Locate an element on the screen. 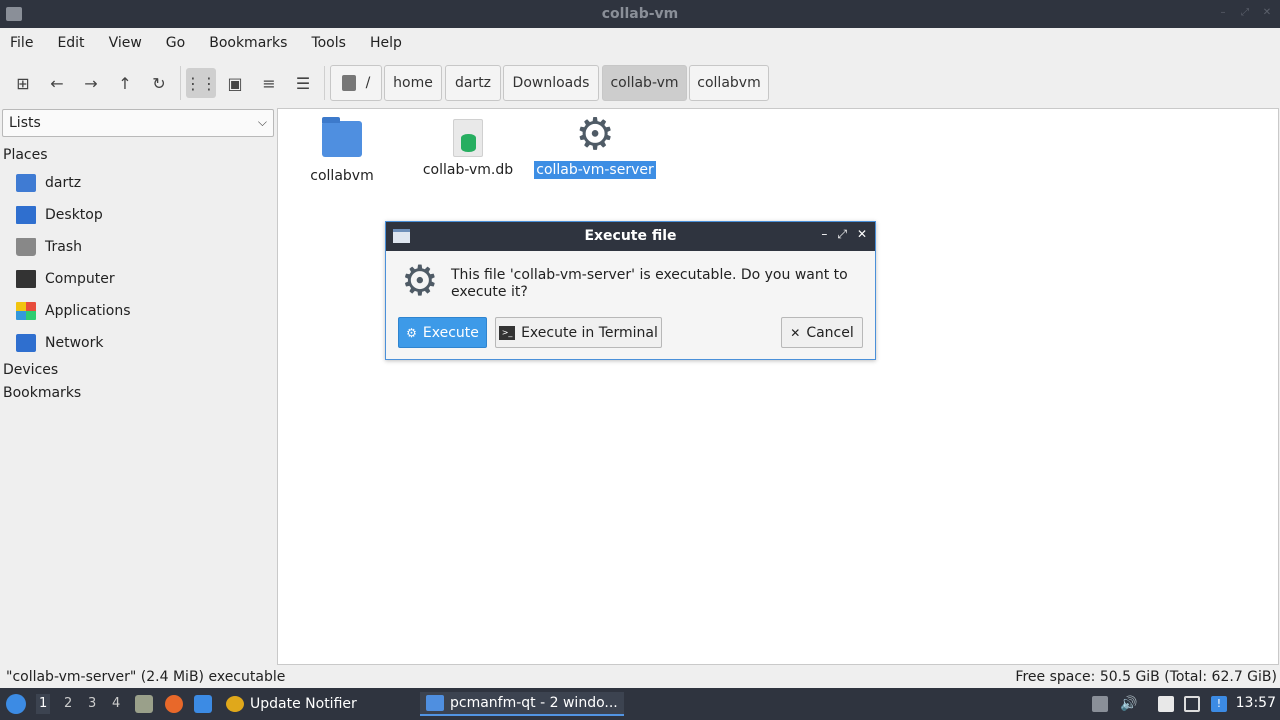 The image size is (1280, 720). breadcrumb-label: Downloads is located at coordinates (551, 83).